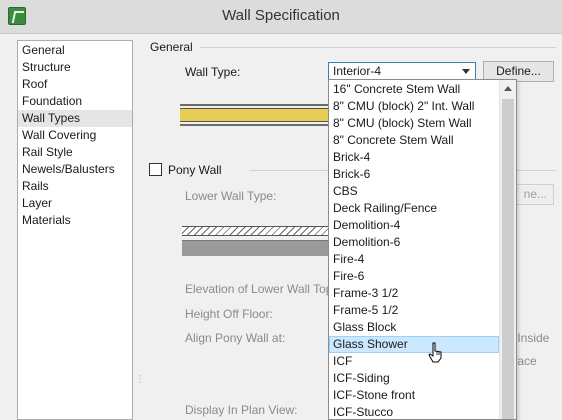  I want to click on list-item: Demolition-4, so click(414, 225).